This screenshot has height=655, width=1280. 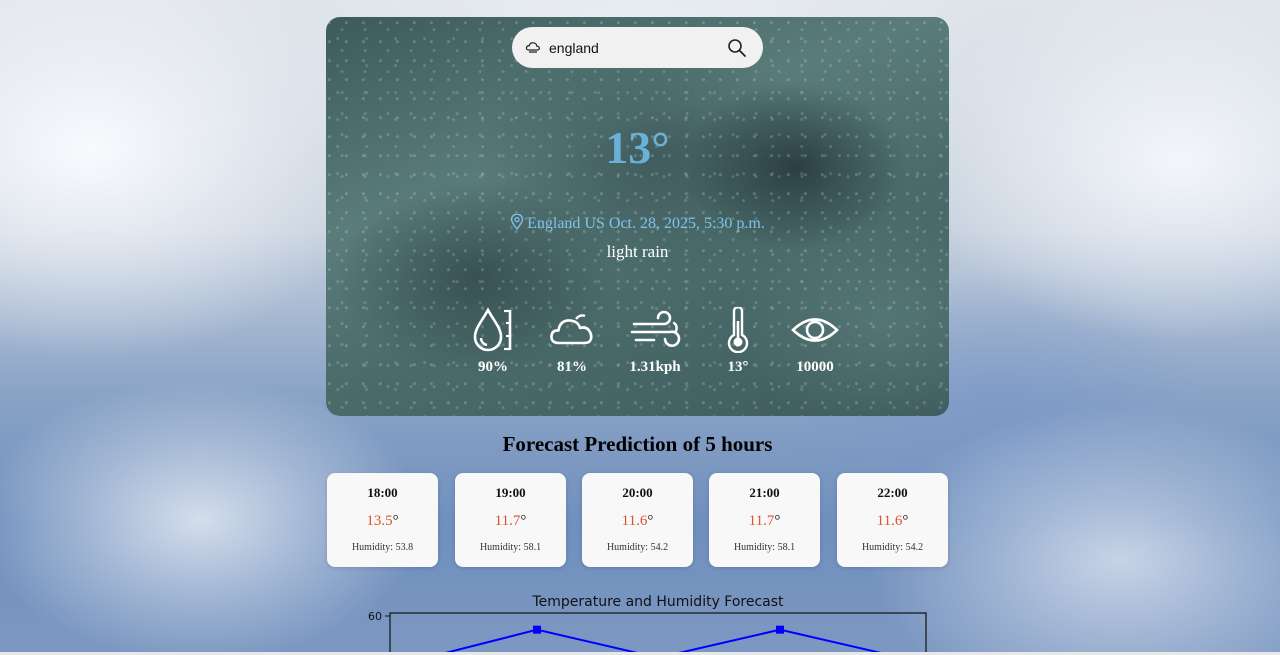 I want to click on stat-visibility: 10000, so click(x=815, y=341).